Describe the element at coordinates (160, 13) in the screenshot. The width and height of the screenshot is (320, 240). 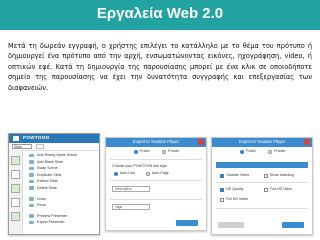
I see `page-title: Εργαλεία Web 2.0` at that location.